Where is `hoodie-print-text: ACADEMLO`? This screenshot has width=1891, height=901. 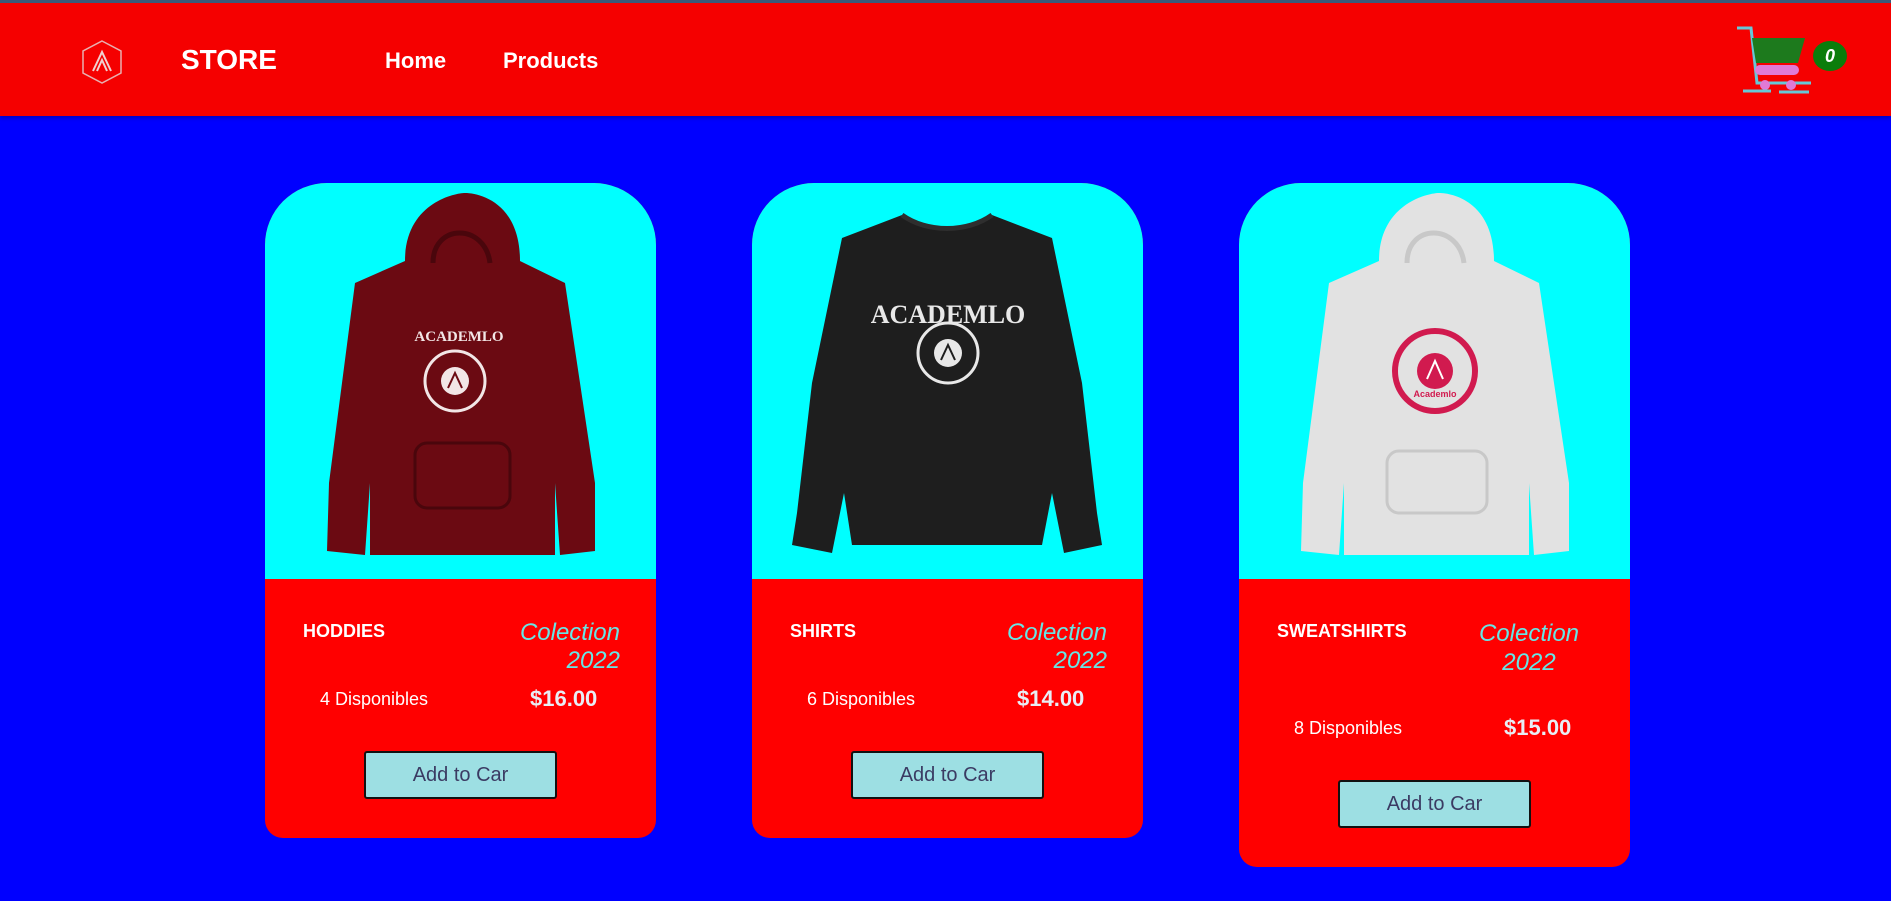 hoodie-print-text: ACADEMLO is located at coordinates (458, 337).